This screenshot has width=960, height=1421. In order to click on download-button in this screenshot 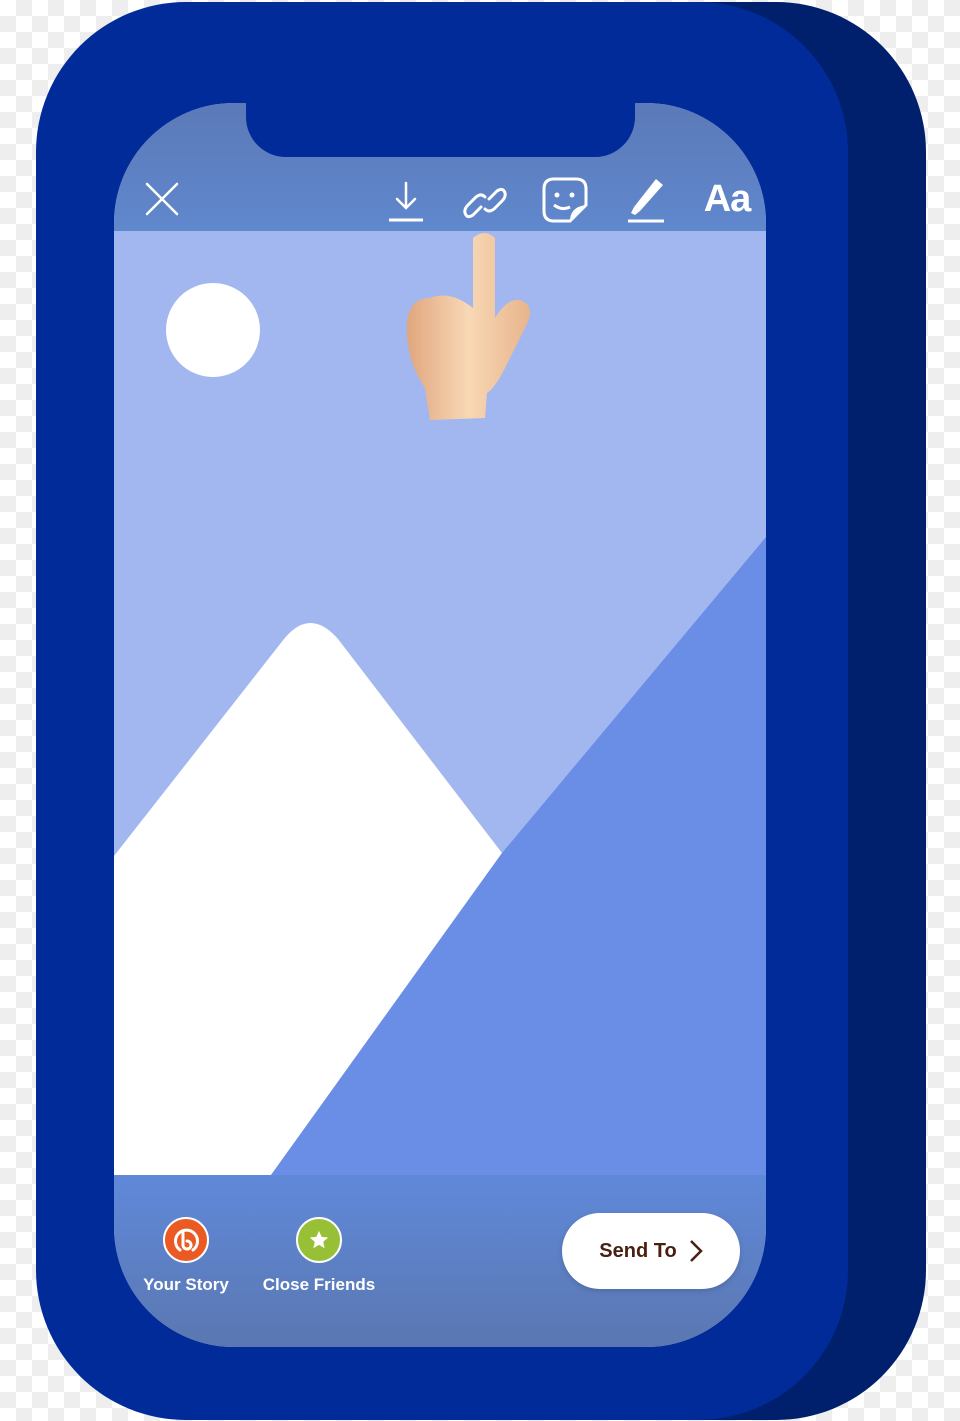, I will do `click(406, 202)`.